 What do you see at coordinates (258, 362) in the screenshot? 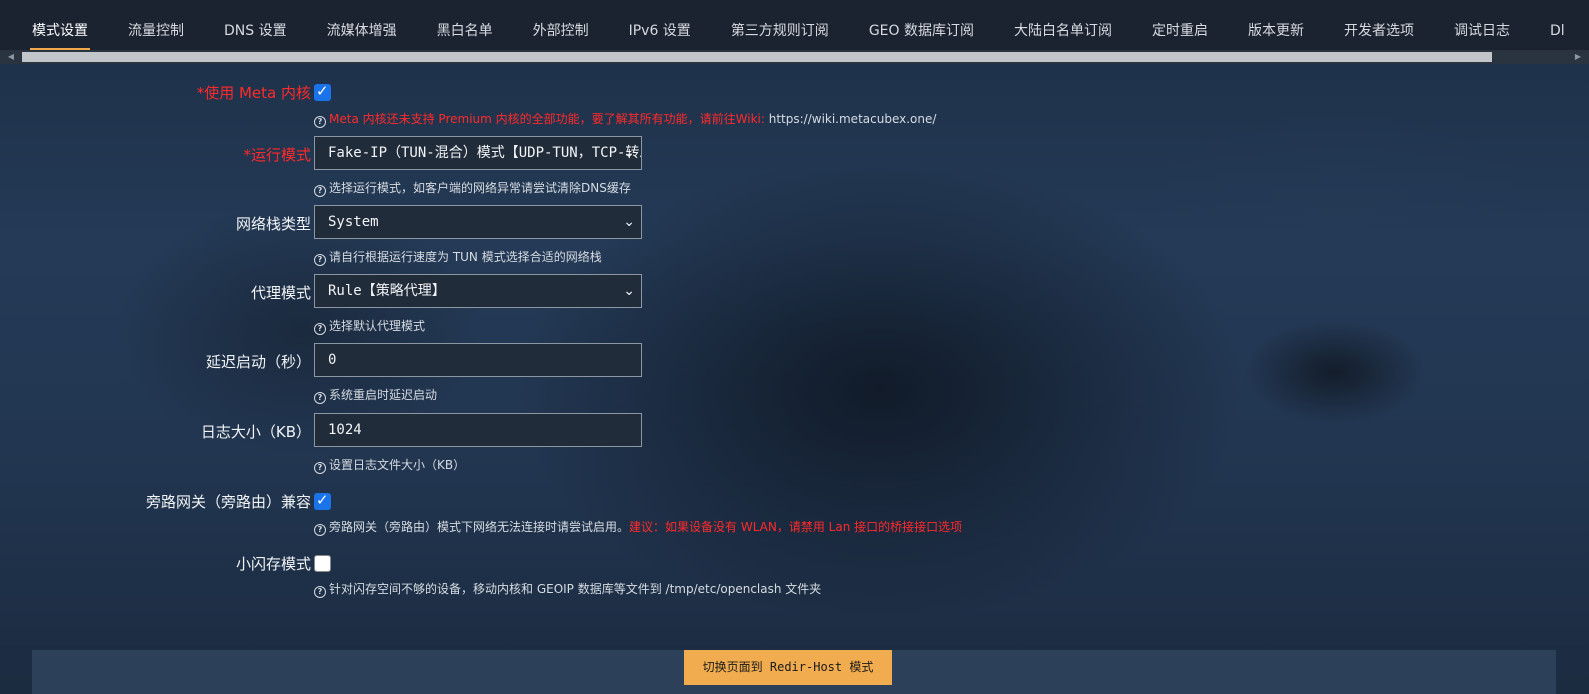
I see `delay-start-label: 延迟启动（秒）` at bounding box center [258, 362].